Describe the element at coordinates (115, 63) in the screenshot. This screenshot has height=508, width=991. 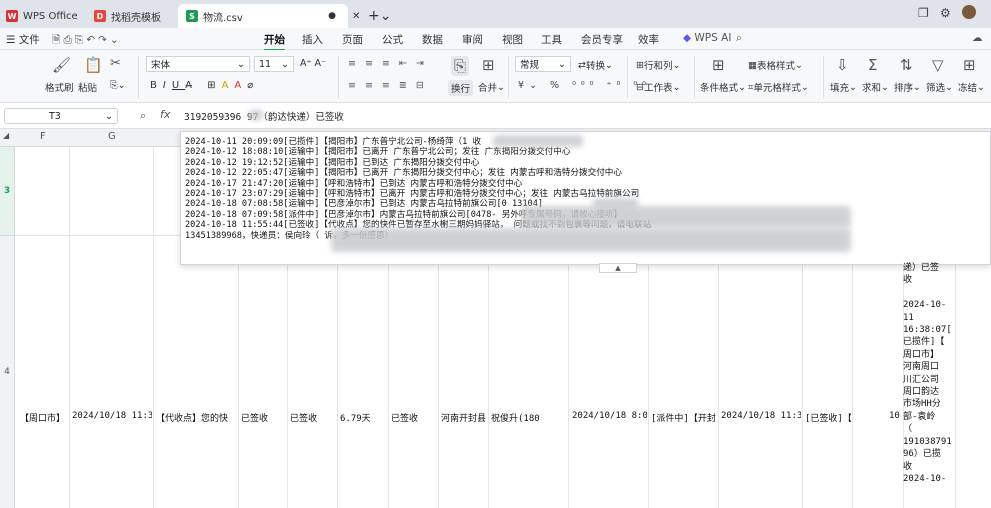
I see `cut-icon: ✂` at that location.